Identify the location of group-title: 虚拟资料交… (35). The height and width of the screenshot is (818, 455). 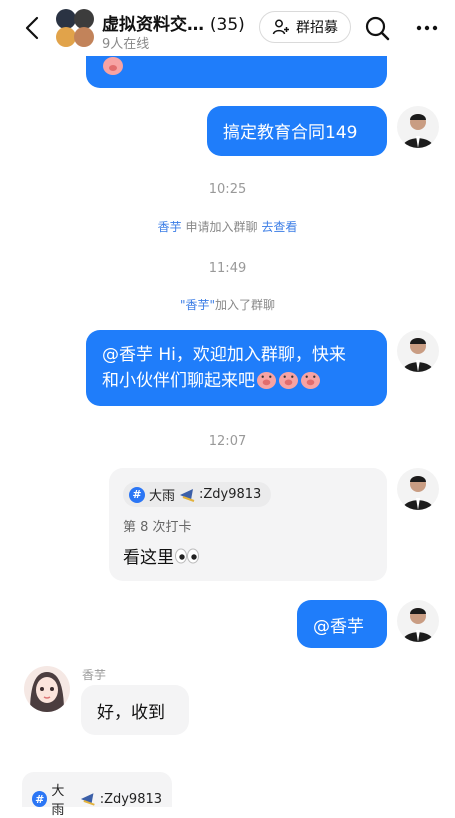
(173, 22).